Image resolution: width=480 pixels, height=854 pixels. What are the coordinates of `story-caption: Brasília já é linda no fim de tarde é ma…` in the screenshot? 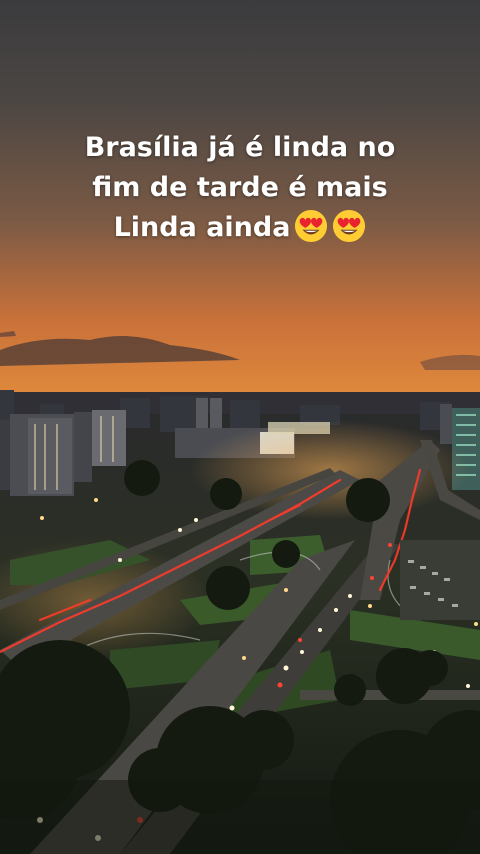 It's located at (240, 188).